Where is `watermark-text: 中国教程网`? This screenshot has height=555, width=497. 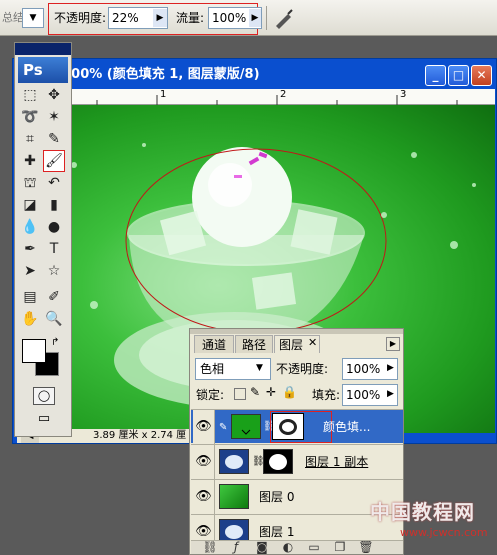
watermark-text: 中国教程网 is located at coordinates (422, 512).